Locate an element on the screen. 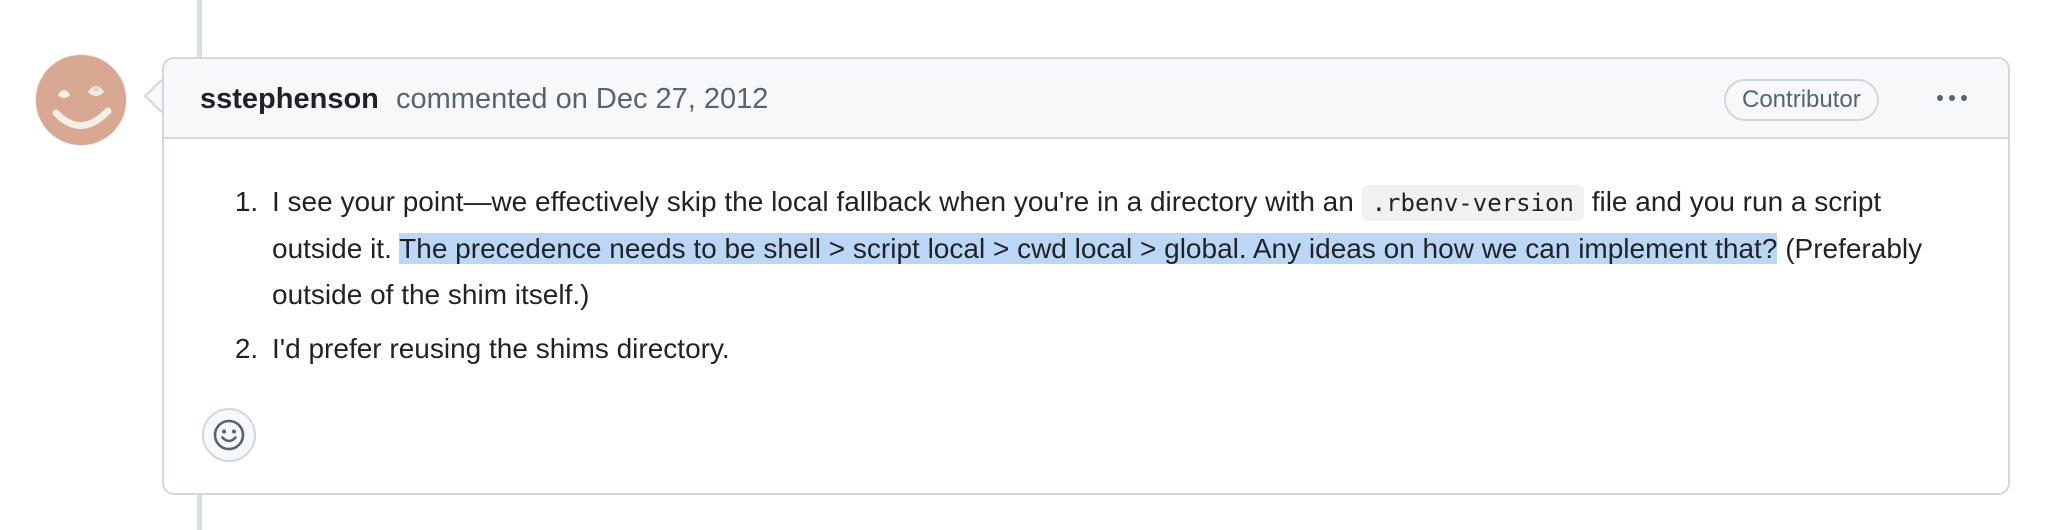 The width and height of the screenshot is (2066, 530). author-link: sstephenson is located at coordinates (289, 99).